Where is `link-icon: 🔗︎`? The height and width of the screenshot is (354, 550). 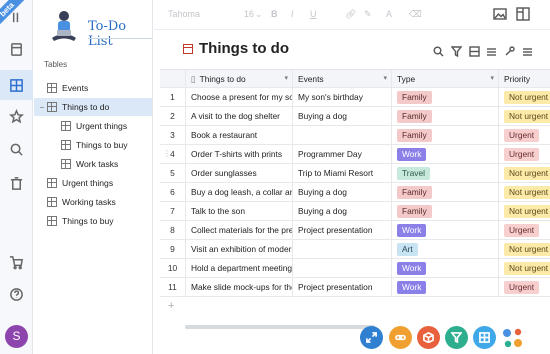
link-icon: 🔗︎ is located at coordinates (350, 14).